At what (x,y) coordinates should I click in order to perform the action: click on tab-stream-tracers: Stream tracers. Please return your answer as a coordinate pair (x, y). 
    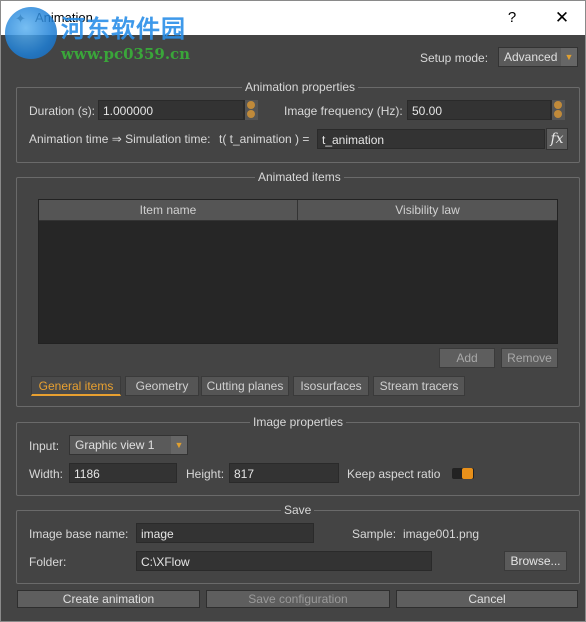
    Looking at the image, I should click on (419, 386).